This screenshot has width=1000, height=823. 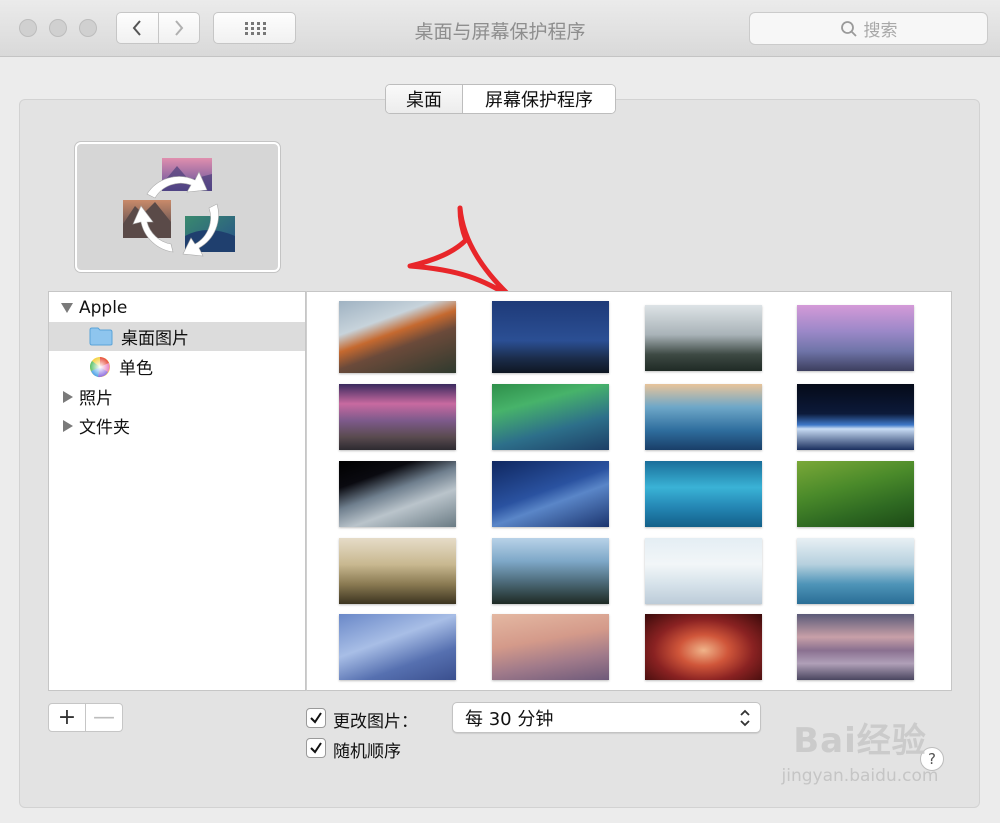 I want to click on add-remove-buttons: + —, so click(x=85, y=717).